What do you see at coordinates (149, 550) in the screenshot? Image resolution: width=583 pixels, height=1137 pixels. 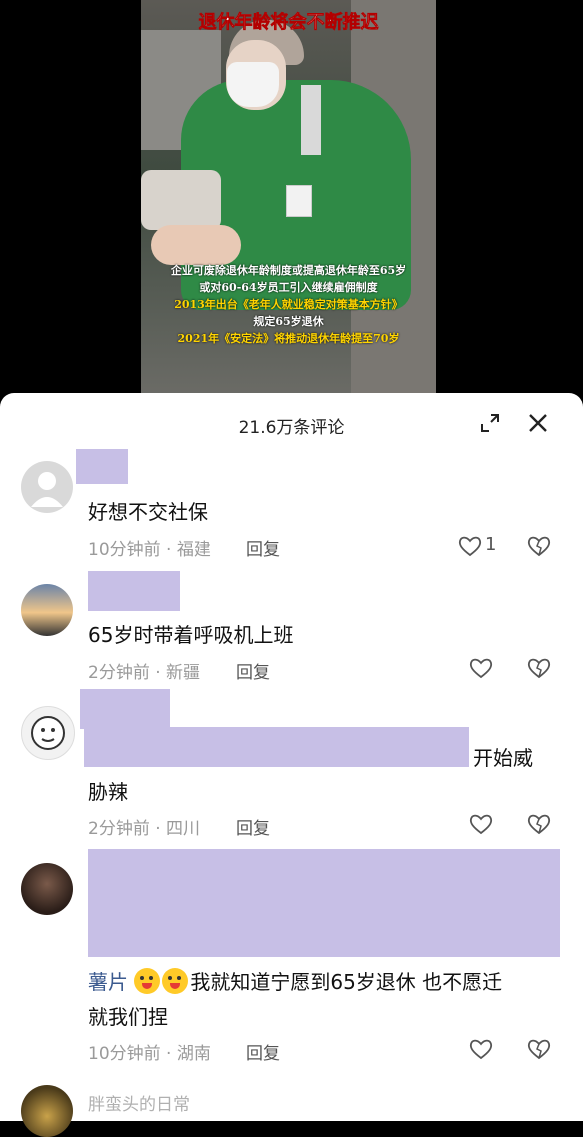 I see `comment-meta: 10分钟前 · 福建` at bounding box center [149, 550].